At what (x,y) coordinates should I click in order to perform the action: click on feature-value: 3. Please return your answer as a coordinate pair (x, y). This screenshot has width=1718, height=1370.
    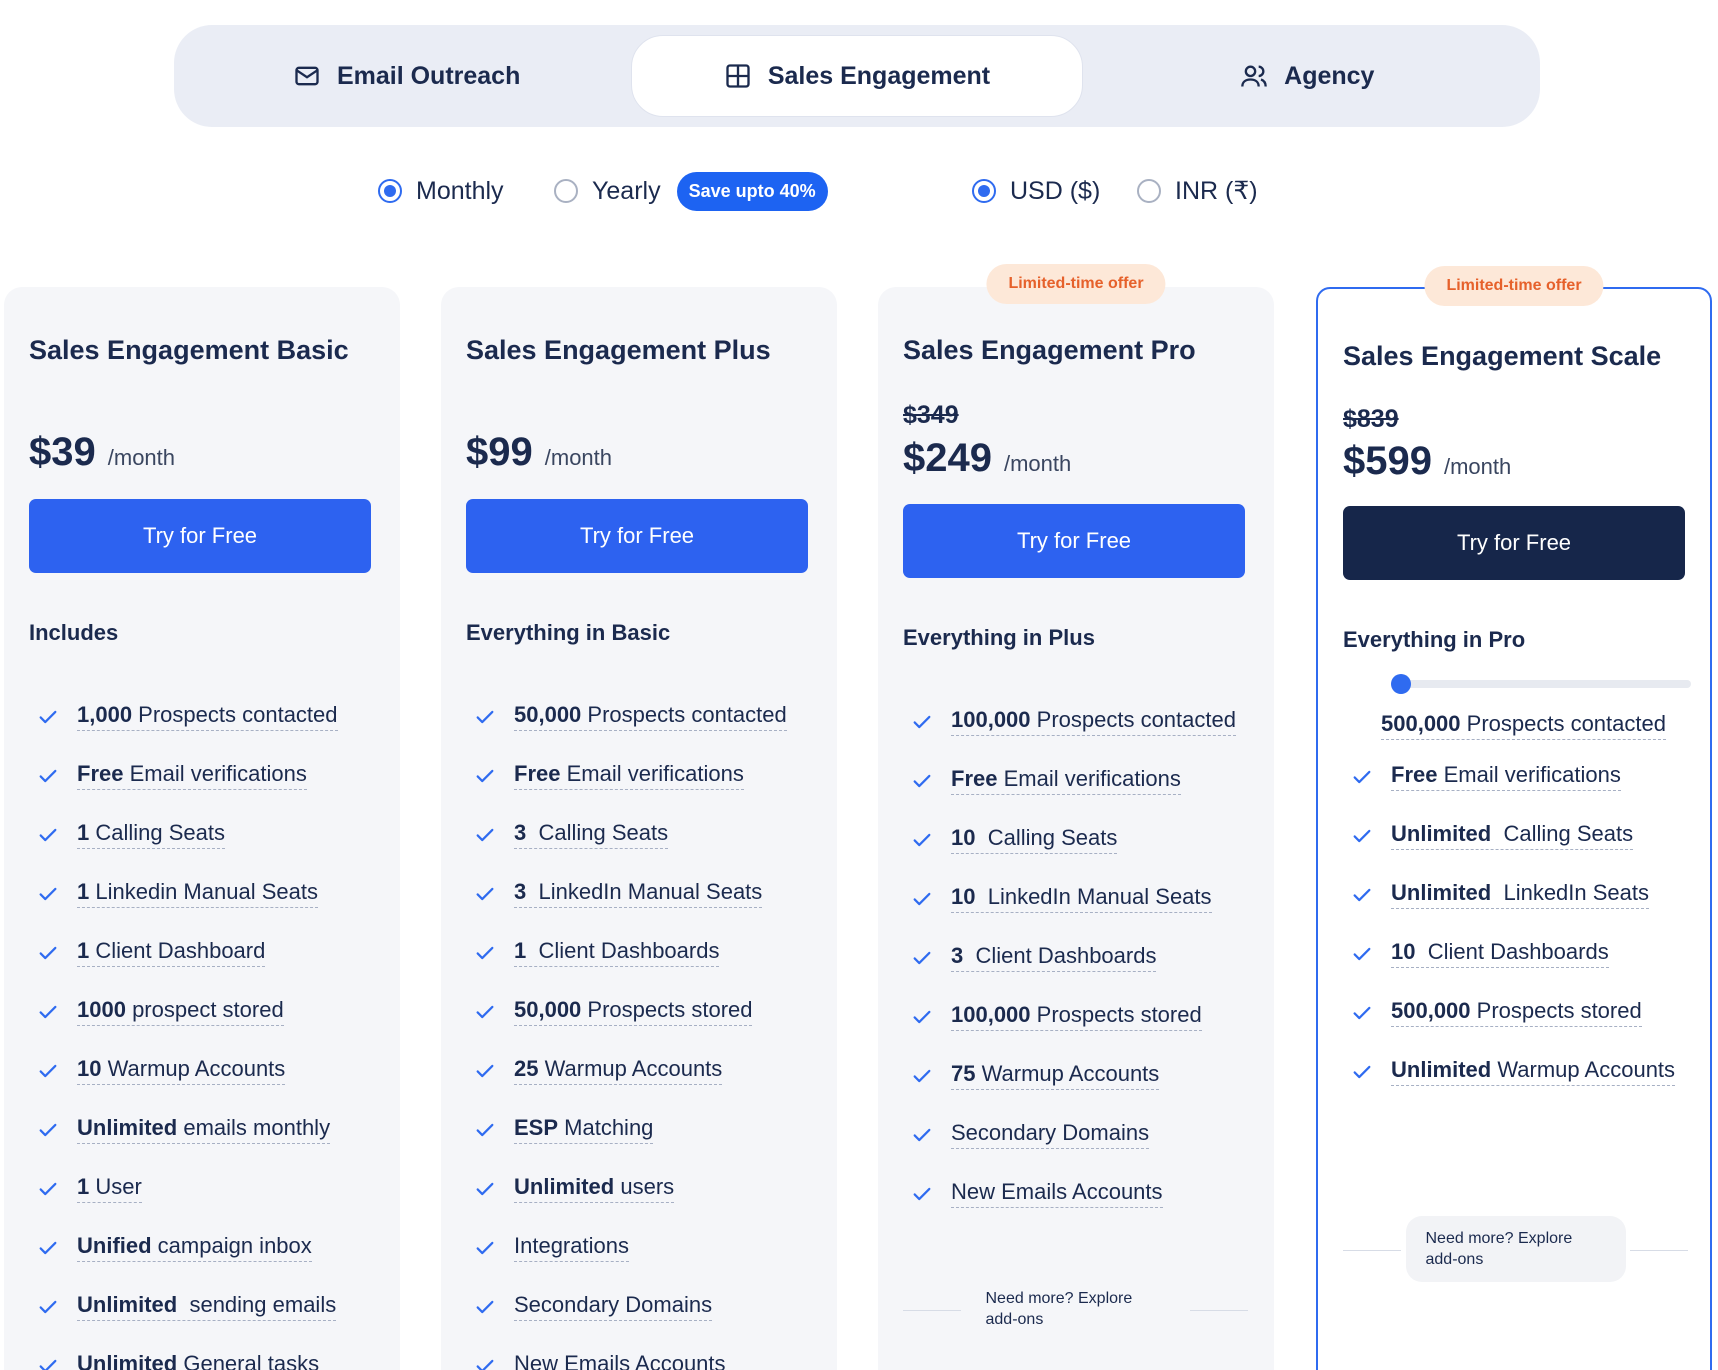
    Looking at the image, I should click on (957, 955).